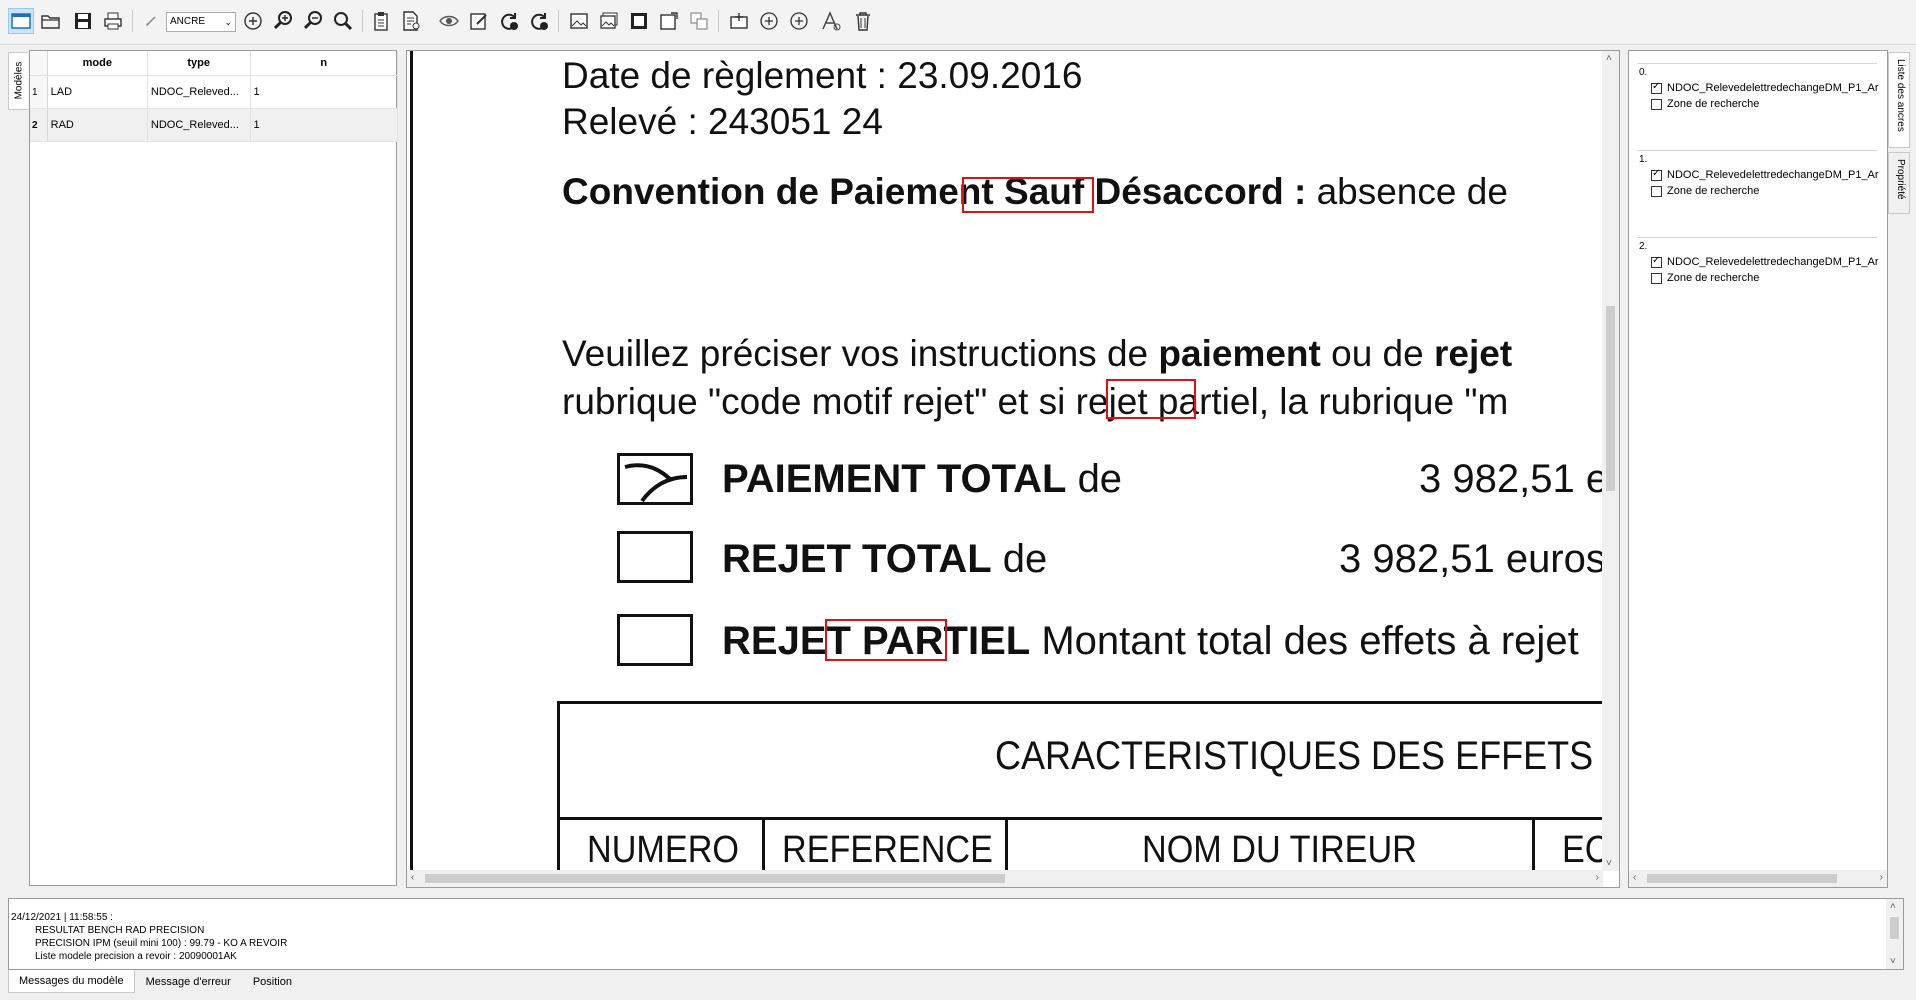 This screenshot has height=1000, width=1916. Describe the element at coordinates (857, 559) in the screenshot. I see `opt2-bold: REJET TOTAL` at that location.